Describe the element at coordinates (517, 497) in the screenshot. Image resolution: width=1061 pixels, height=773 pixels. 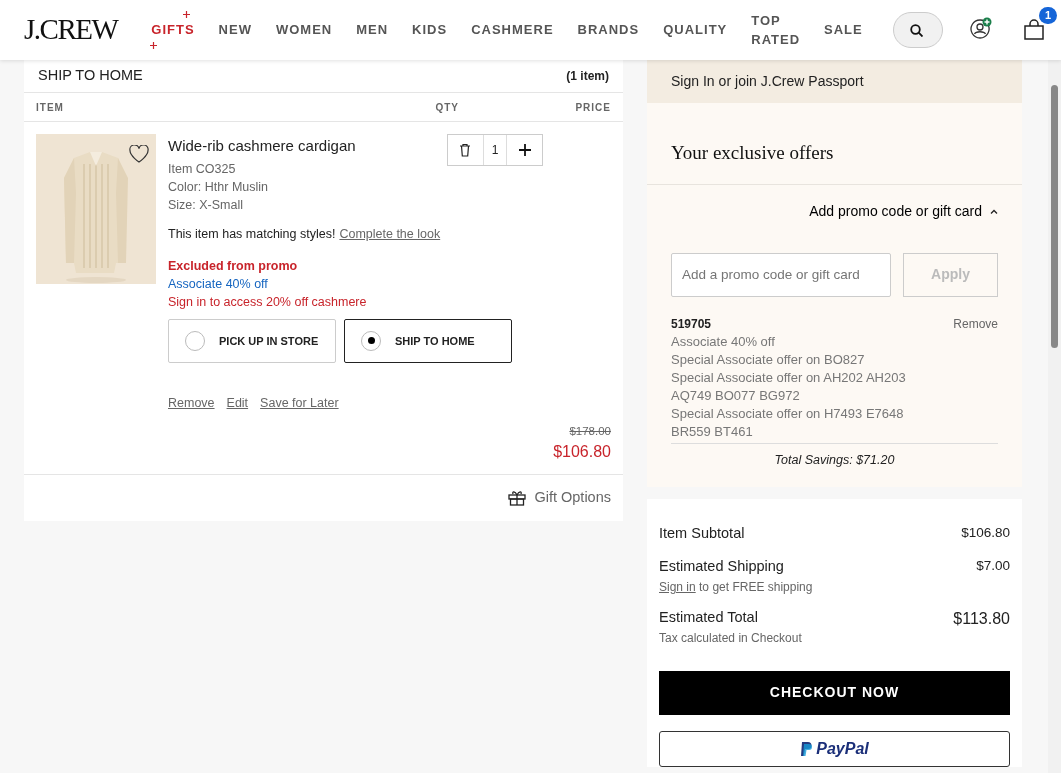
I see `gift-icon` at that location.